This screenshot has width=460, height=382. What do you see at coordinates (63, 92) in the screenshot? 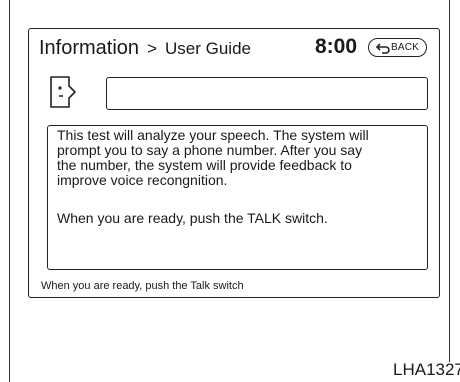
I see `speaking-face-icon` at bounding box center [63, 92].